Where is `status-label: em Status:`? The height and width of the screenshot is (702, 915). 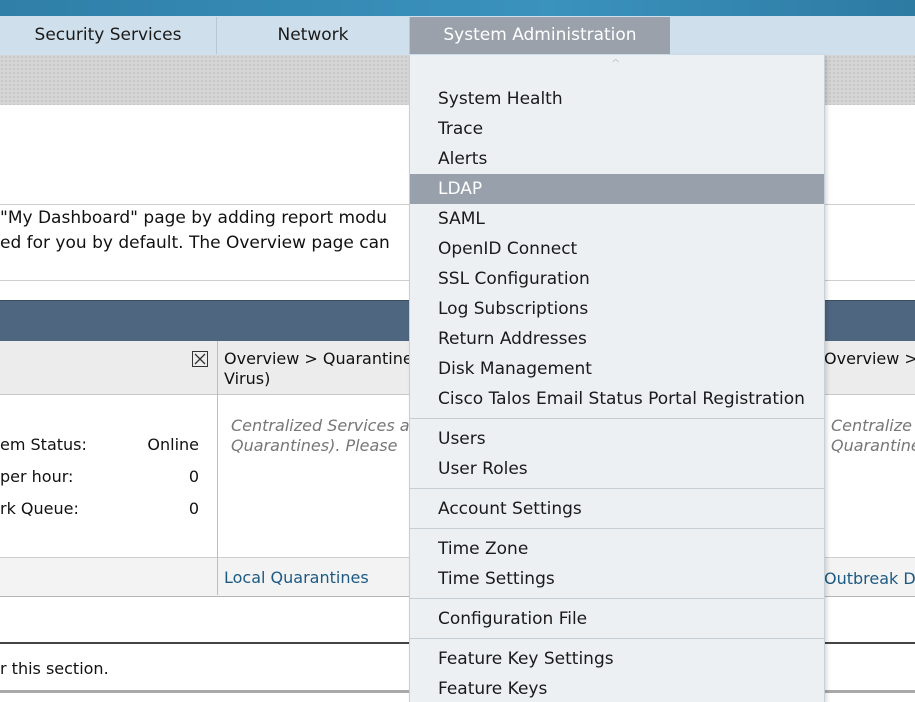
status-label: em Status: is located at coordinates (43, 444).